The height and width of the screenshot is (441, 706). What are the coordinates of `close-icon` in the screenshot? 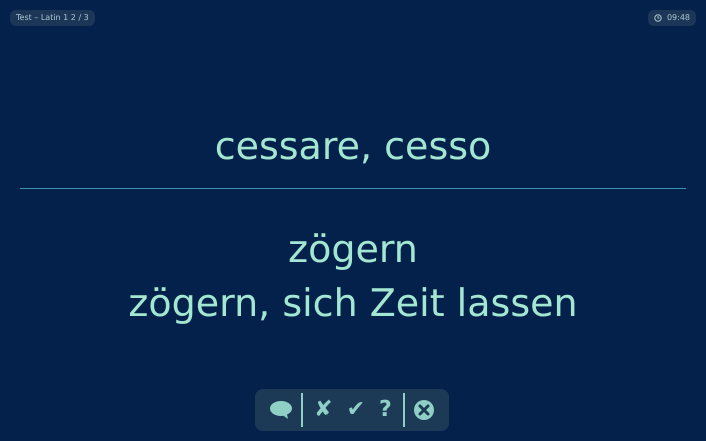 It's located at (423, 410).